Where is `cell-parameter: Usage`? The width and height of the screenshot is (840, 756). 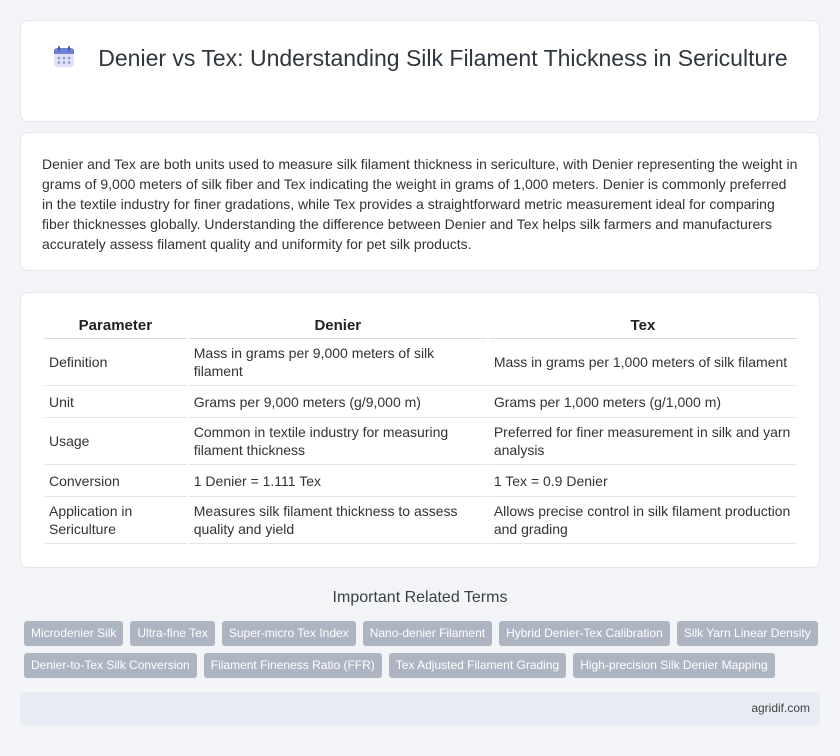
cell-parameter: Usage is located at coordinates (115, 441).